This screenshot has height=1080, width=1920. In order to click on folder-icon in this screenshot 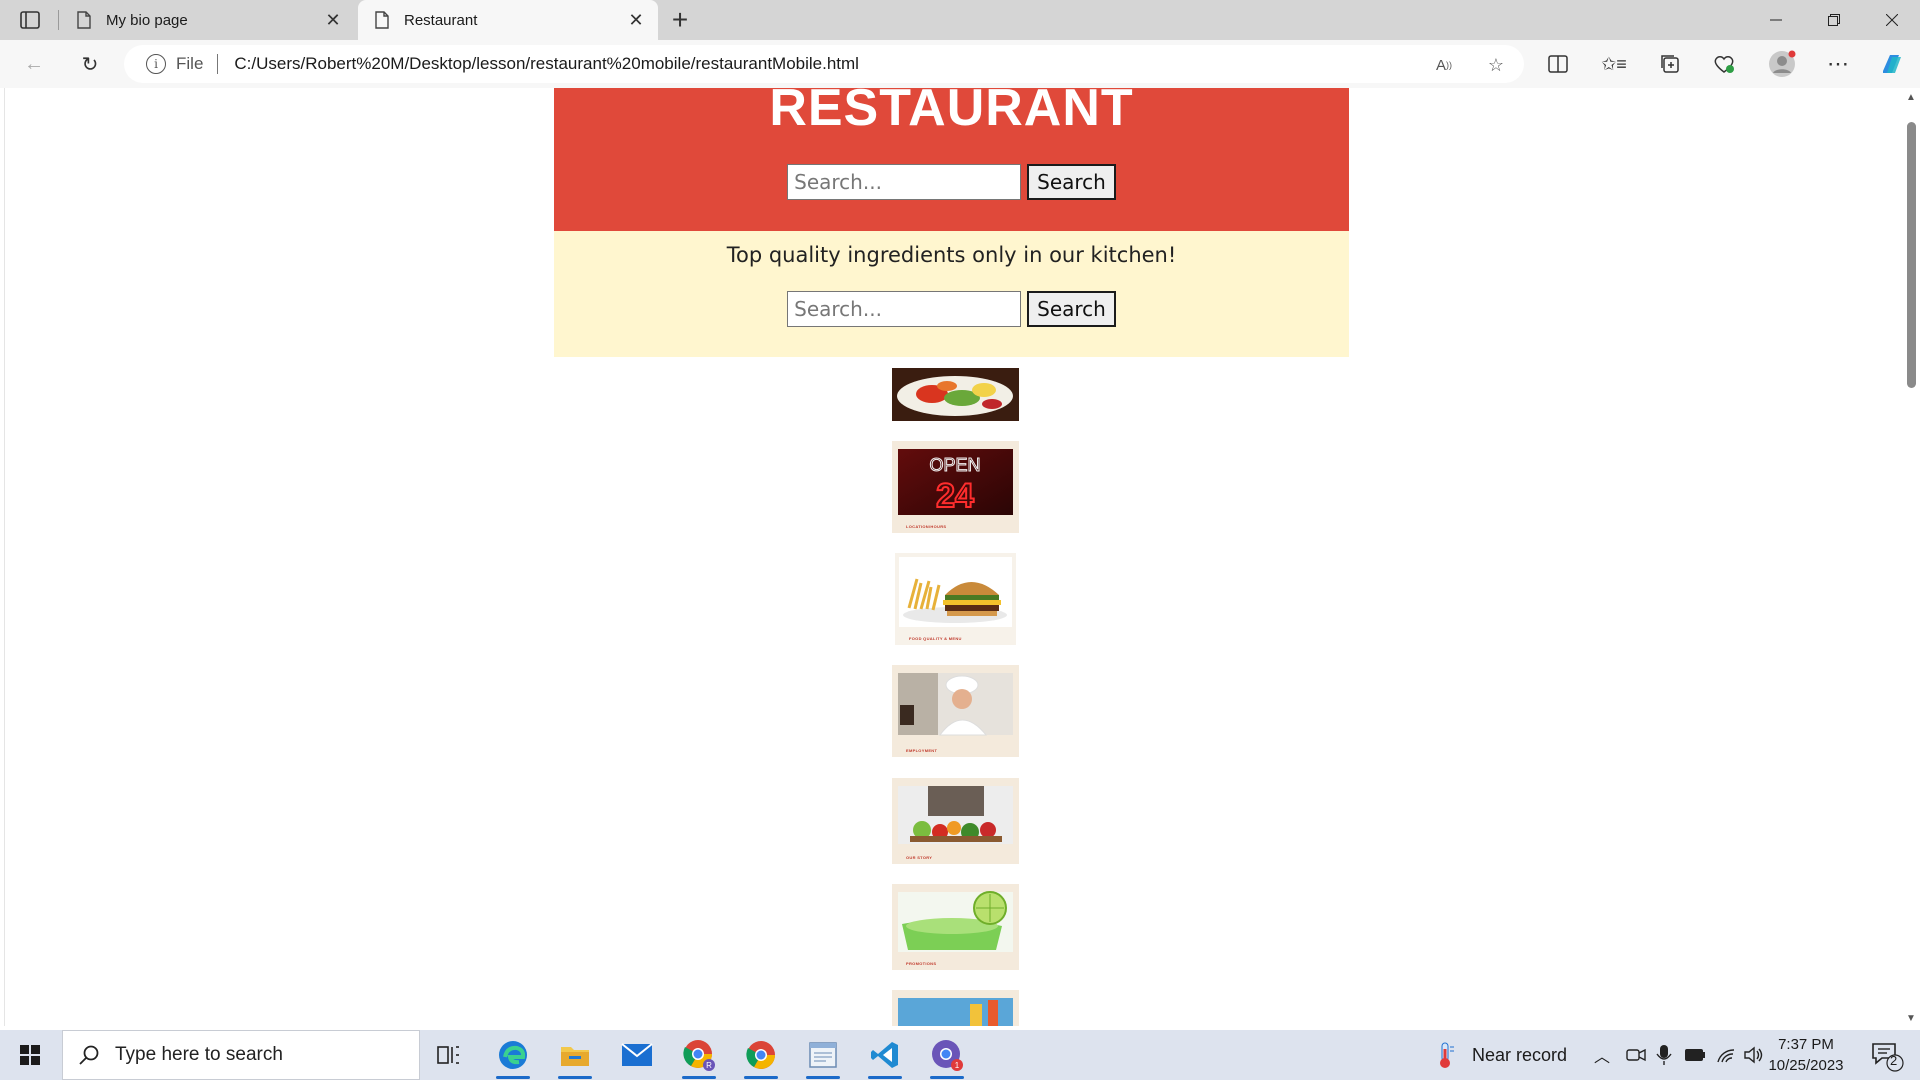, I will do `click(575, 1056)`.